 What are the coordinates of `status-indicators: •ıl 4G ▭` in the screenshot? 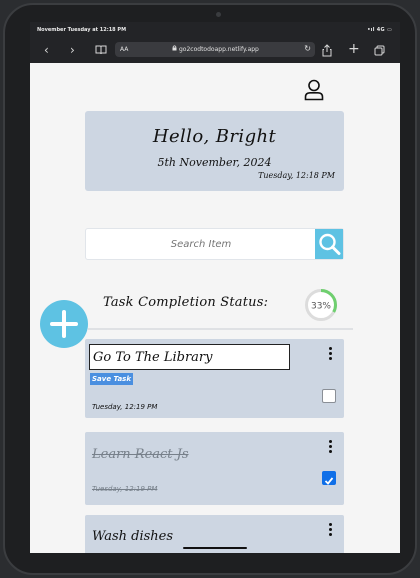 It's located at (379, 30).